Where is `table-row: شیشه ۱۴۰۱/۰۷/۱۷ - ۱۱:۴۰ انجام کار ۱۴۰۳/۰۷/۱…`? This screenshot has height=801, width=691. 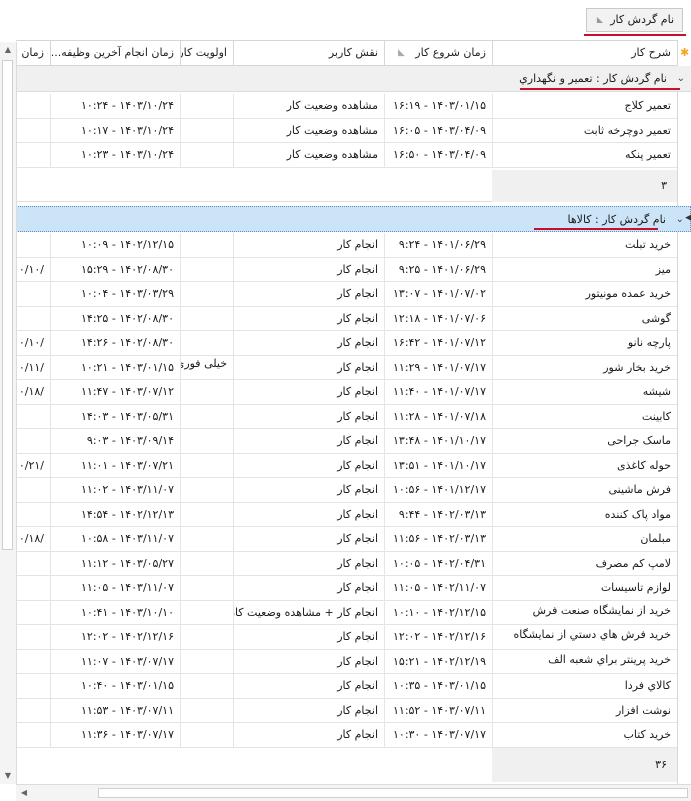
table-row: شیشه ۱۴۰۱/۰۷/۱۷ - ۱۱:۴۰ انجام کار ۱۴۰۳/۰۷/۱… is located at coordinates (346, 392).